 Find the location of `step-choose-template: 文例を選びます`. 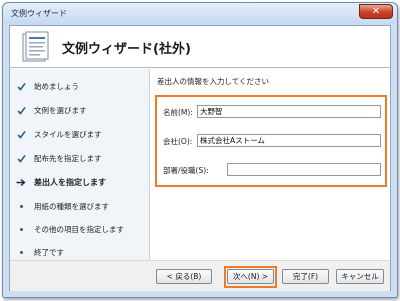

step-choose-template: 文例を選びます is located at coordinates (81, 110).